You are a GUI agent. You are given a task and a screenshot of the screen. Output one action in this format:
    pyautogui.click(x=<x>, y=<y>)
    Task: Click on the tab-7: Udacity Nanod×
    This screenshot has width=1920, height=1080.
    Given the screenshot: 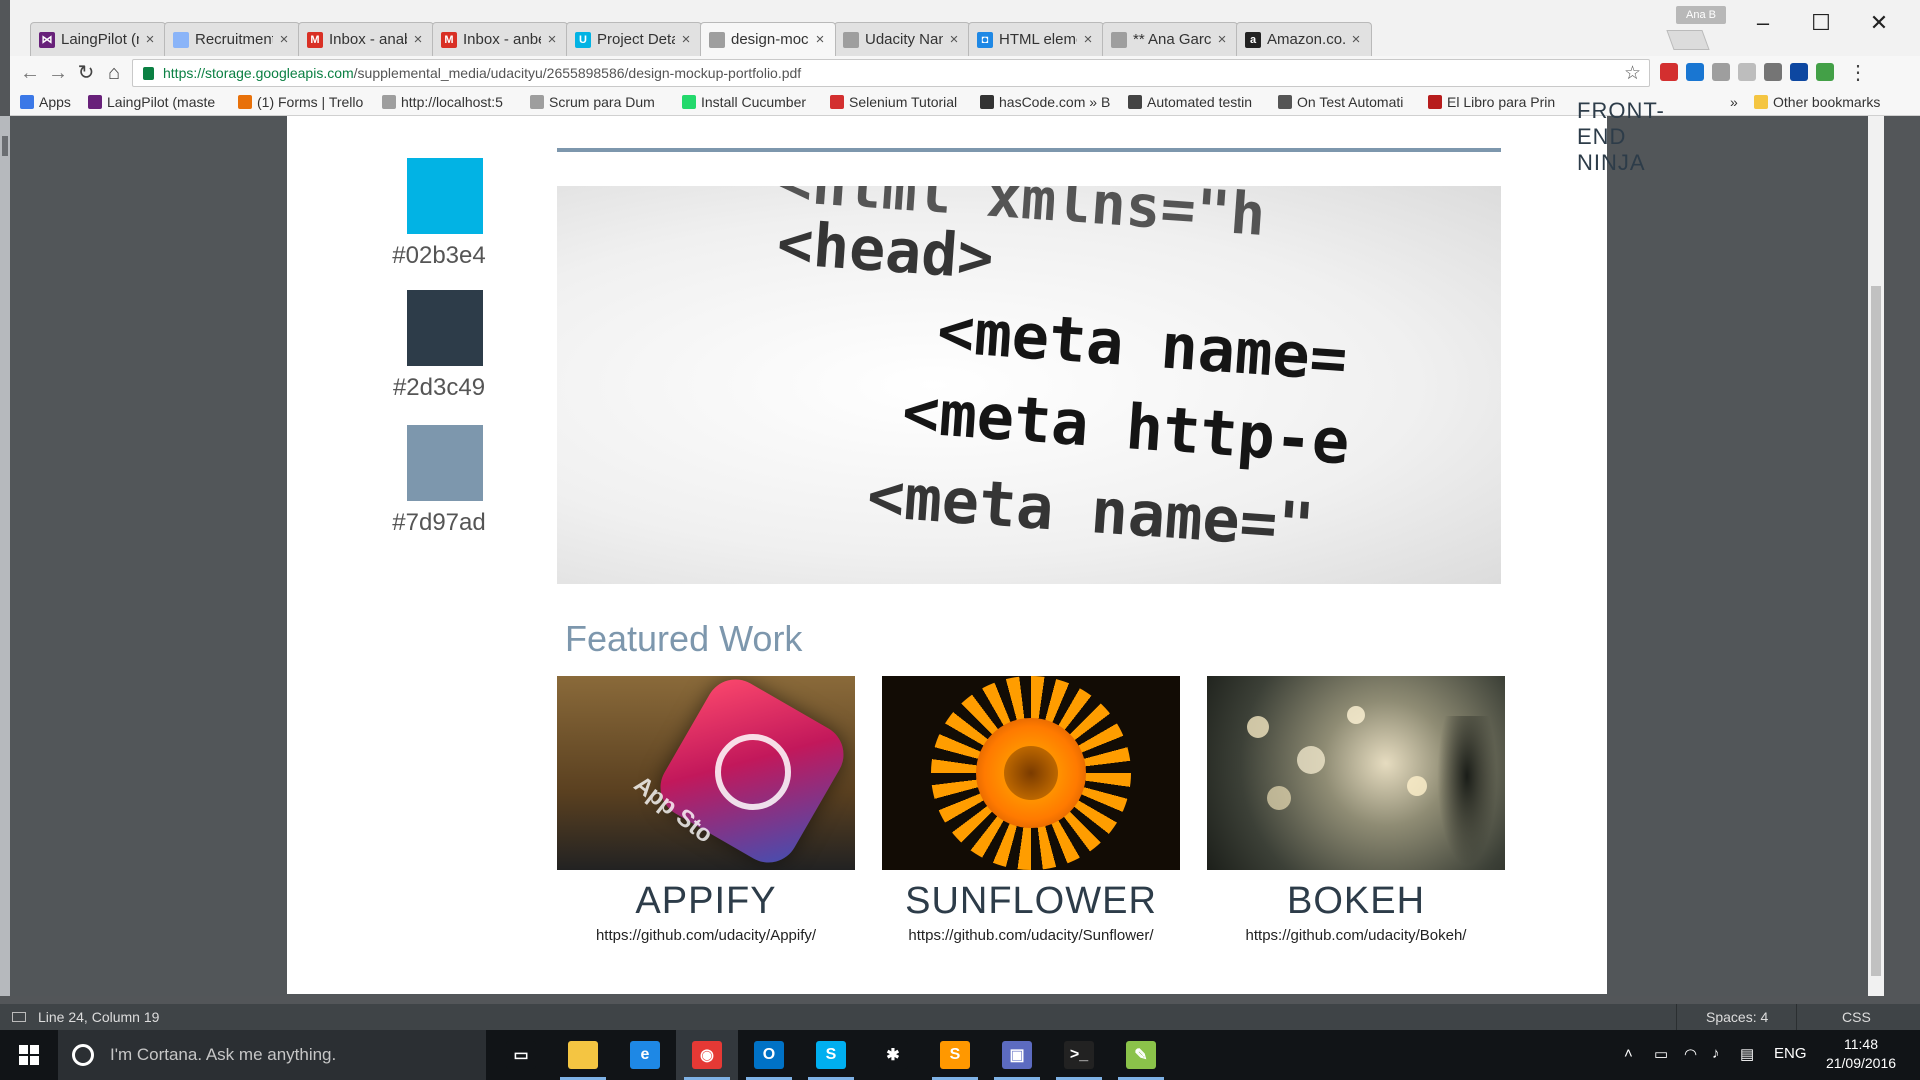 What is the action you would take?
    pyautogui.click(x=902, y=39)
    